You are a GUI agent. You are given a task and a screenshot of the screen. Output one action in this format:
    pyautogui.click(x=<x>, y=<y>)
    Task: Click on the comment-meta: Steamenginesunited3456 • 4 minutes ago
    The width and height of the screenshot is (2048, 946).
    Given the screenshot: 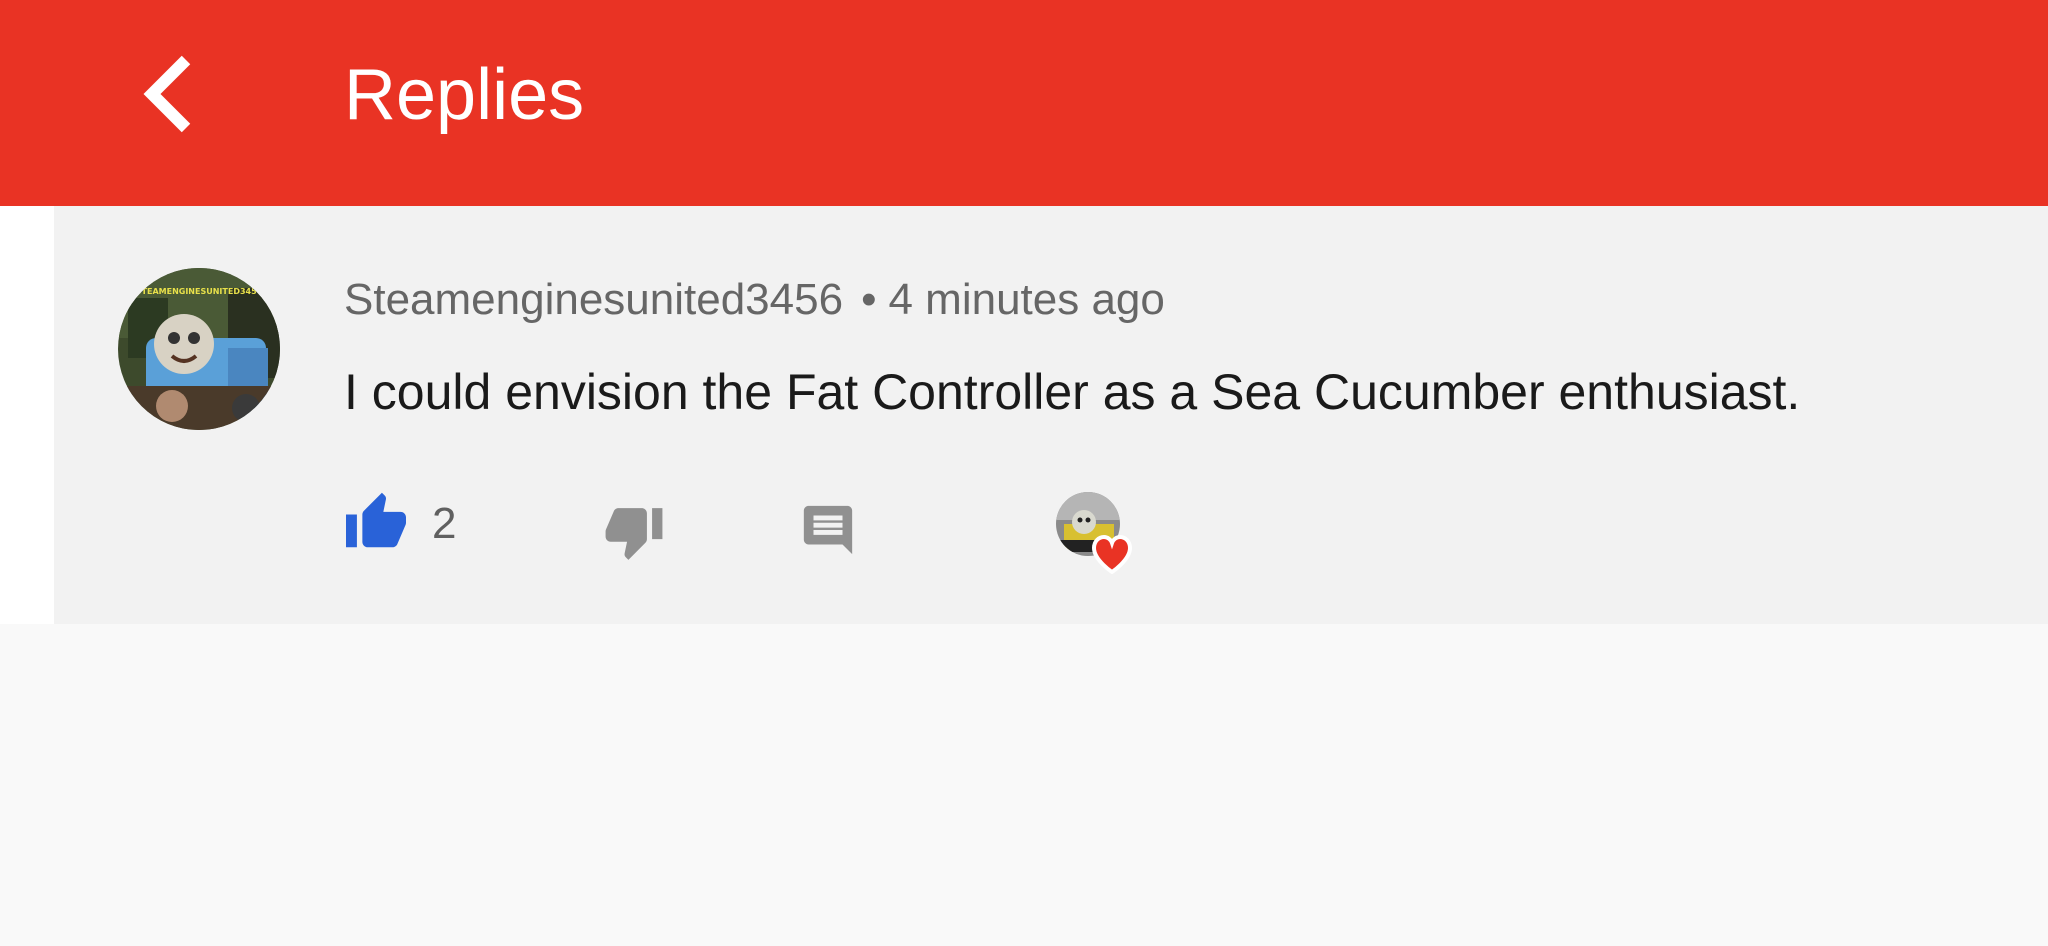 What is the action you would take?
    pyautogui.click(x=754, y=300)
    